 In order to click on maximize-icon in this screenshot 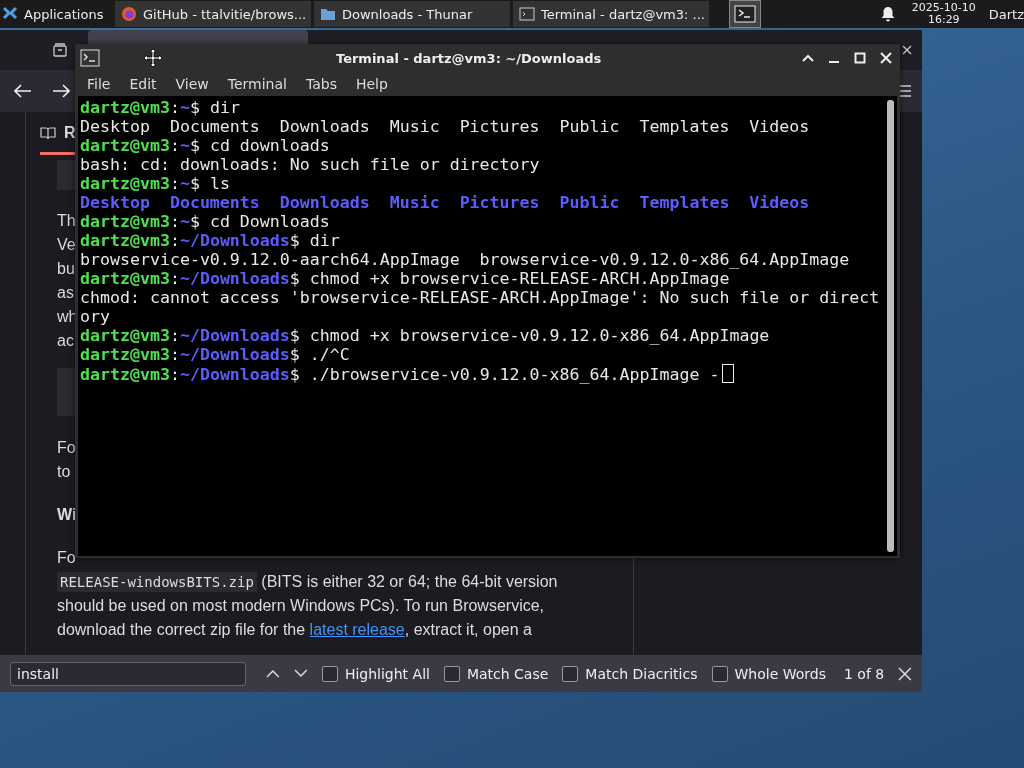, I will do `click(860, 58)`.